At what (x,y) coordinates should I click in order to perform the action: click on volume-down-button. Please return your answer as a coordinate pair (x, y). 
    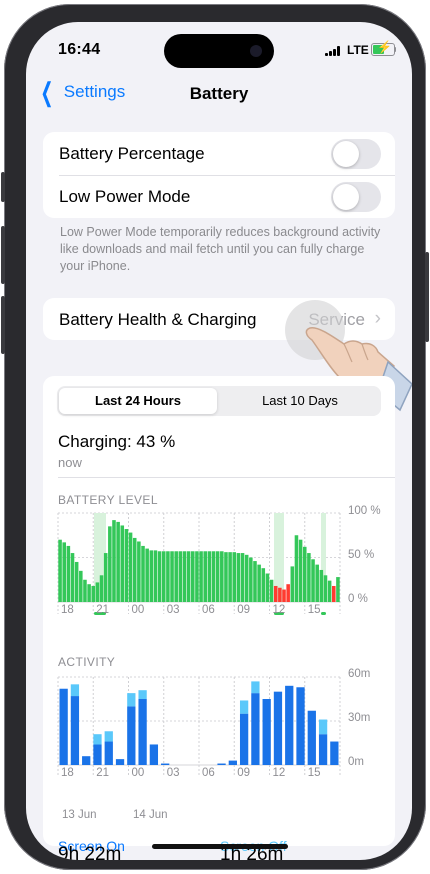
    Looking at the image, I should click on (3, 325).